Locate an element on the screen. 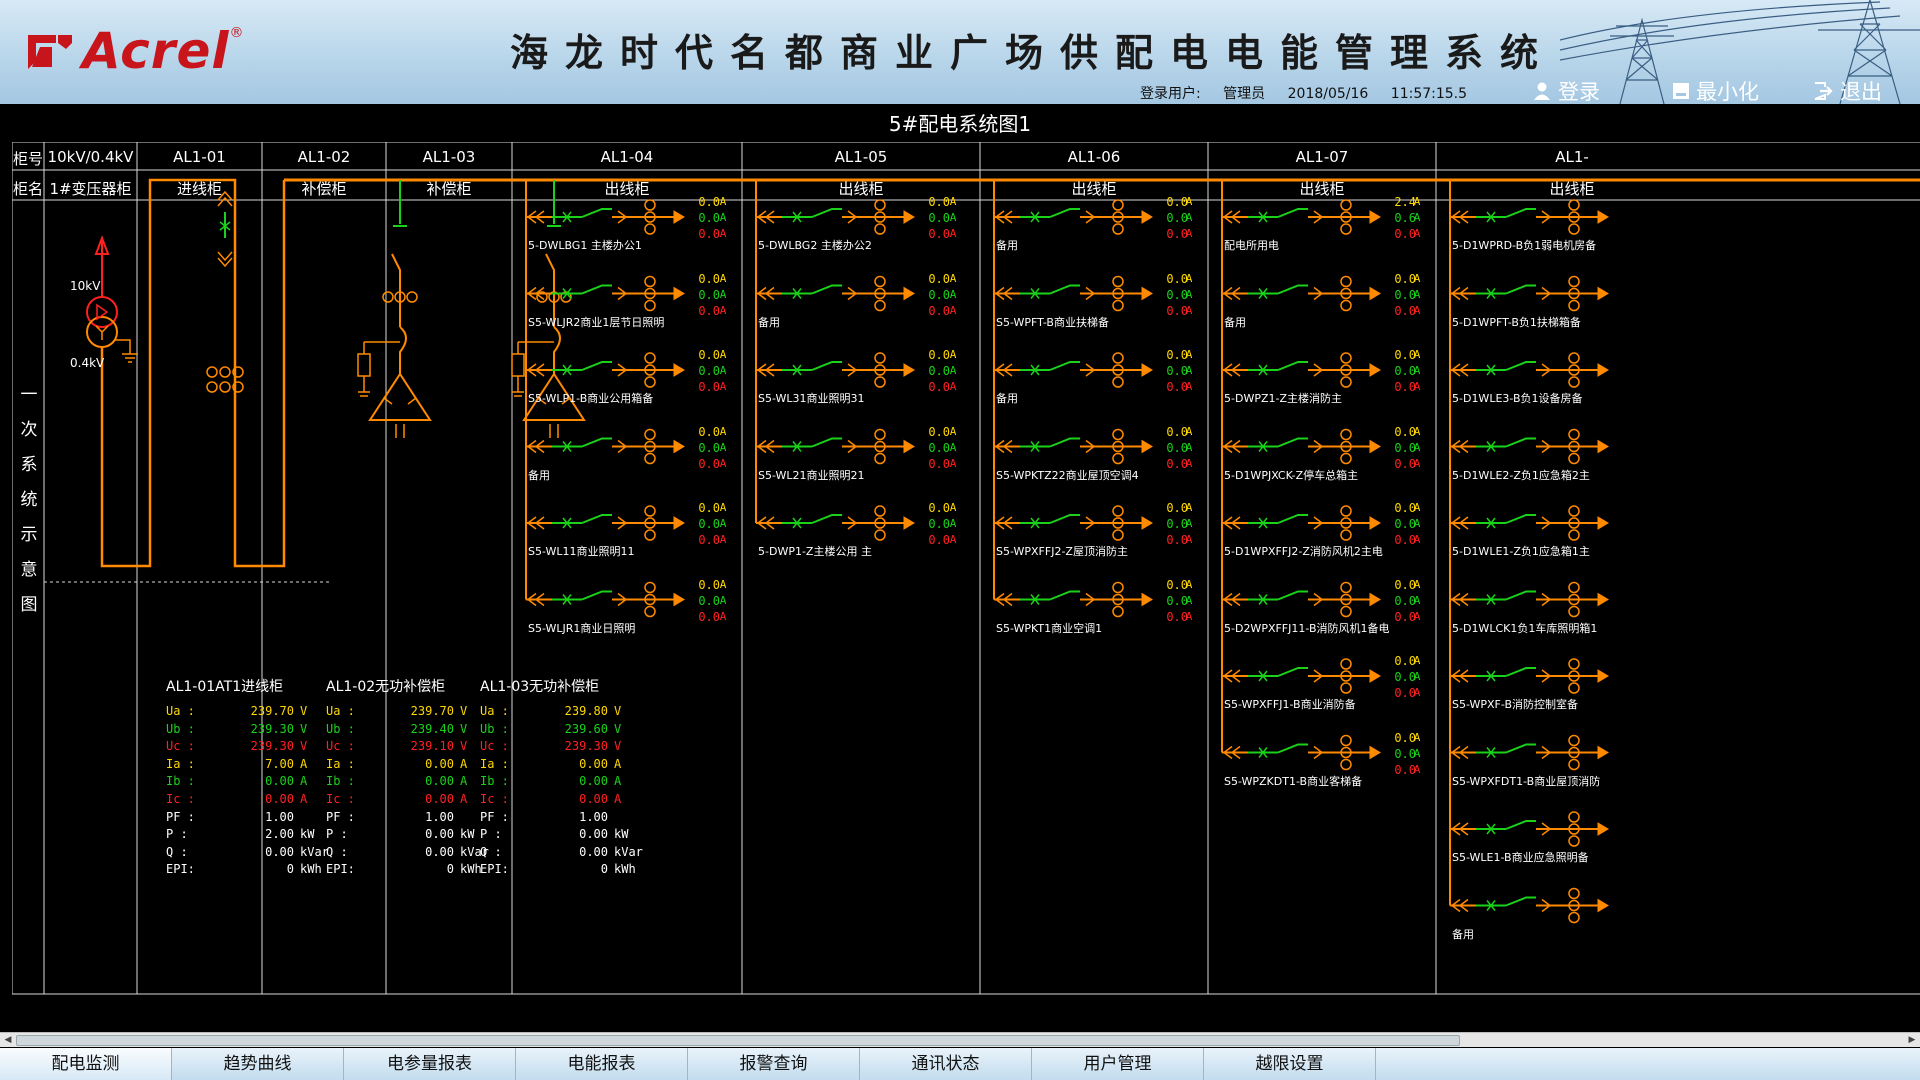  scrollbar-thumb is located at coordinates (738, 1040).